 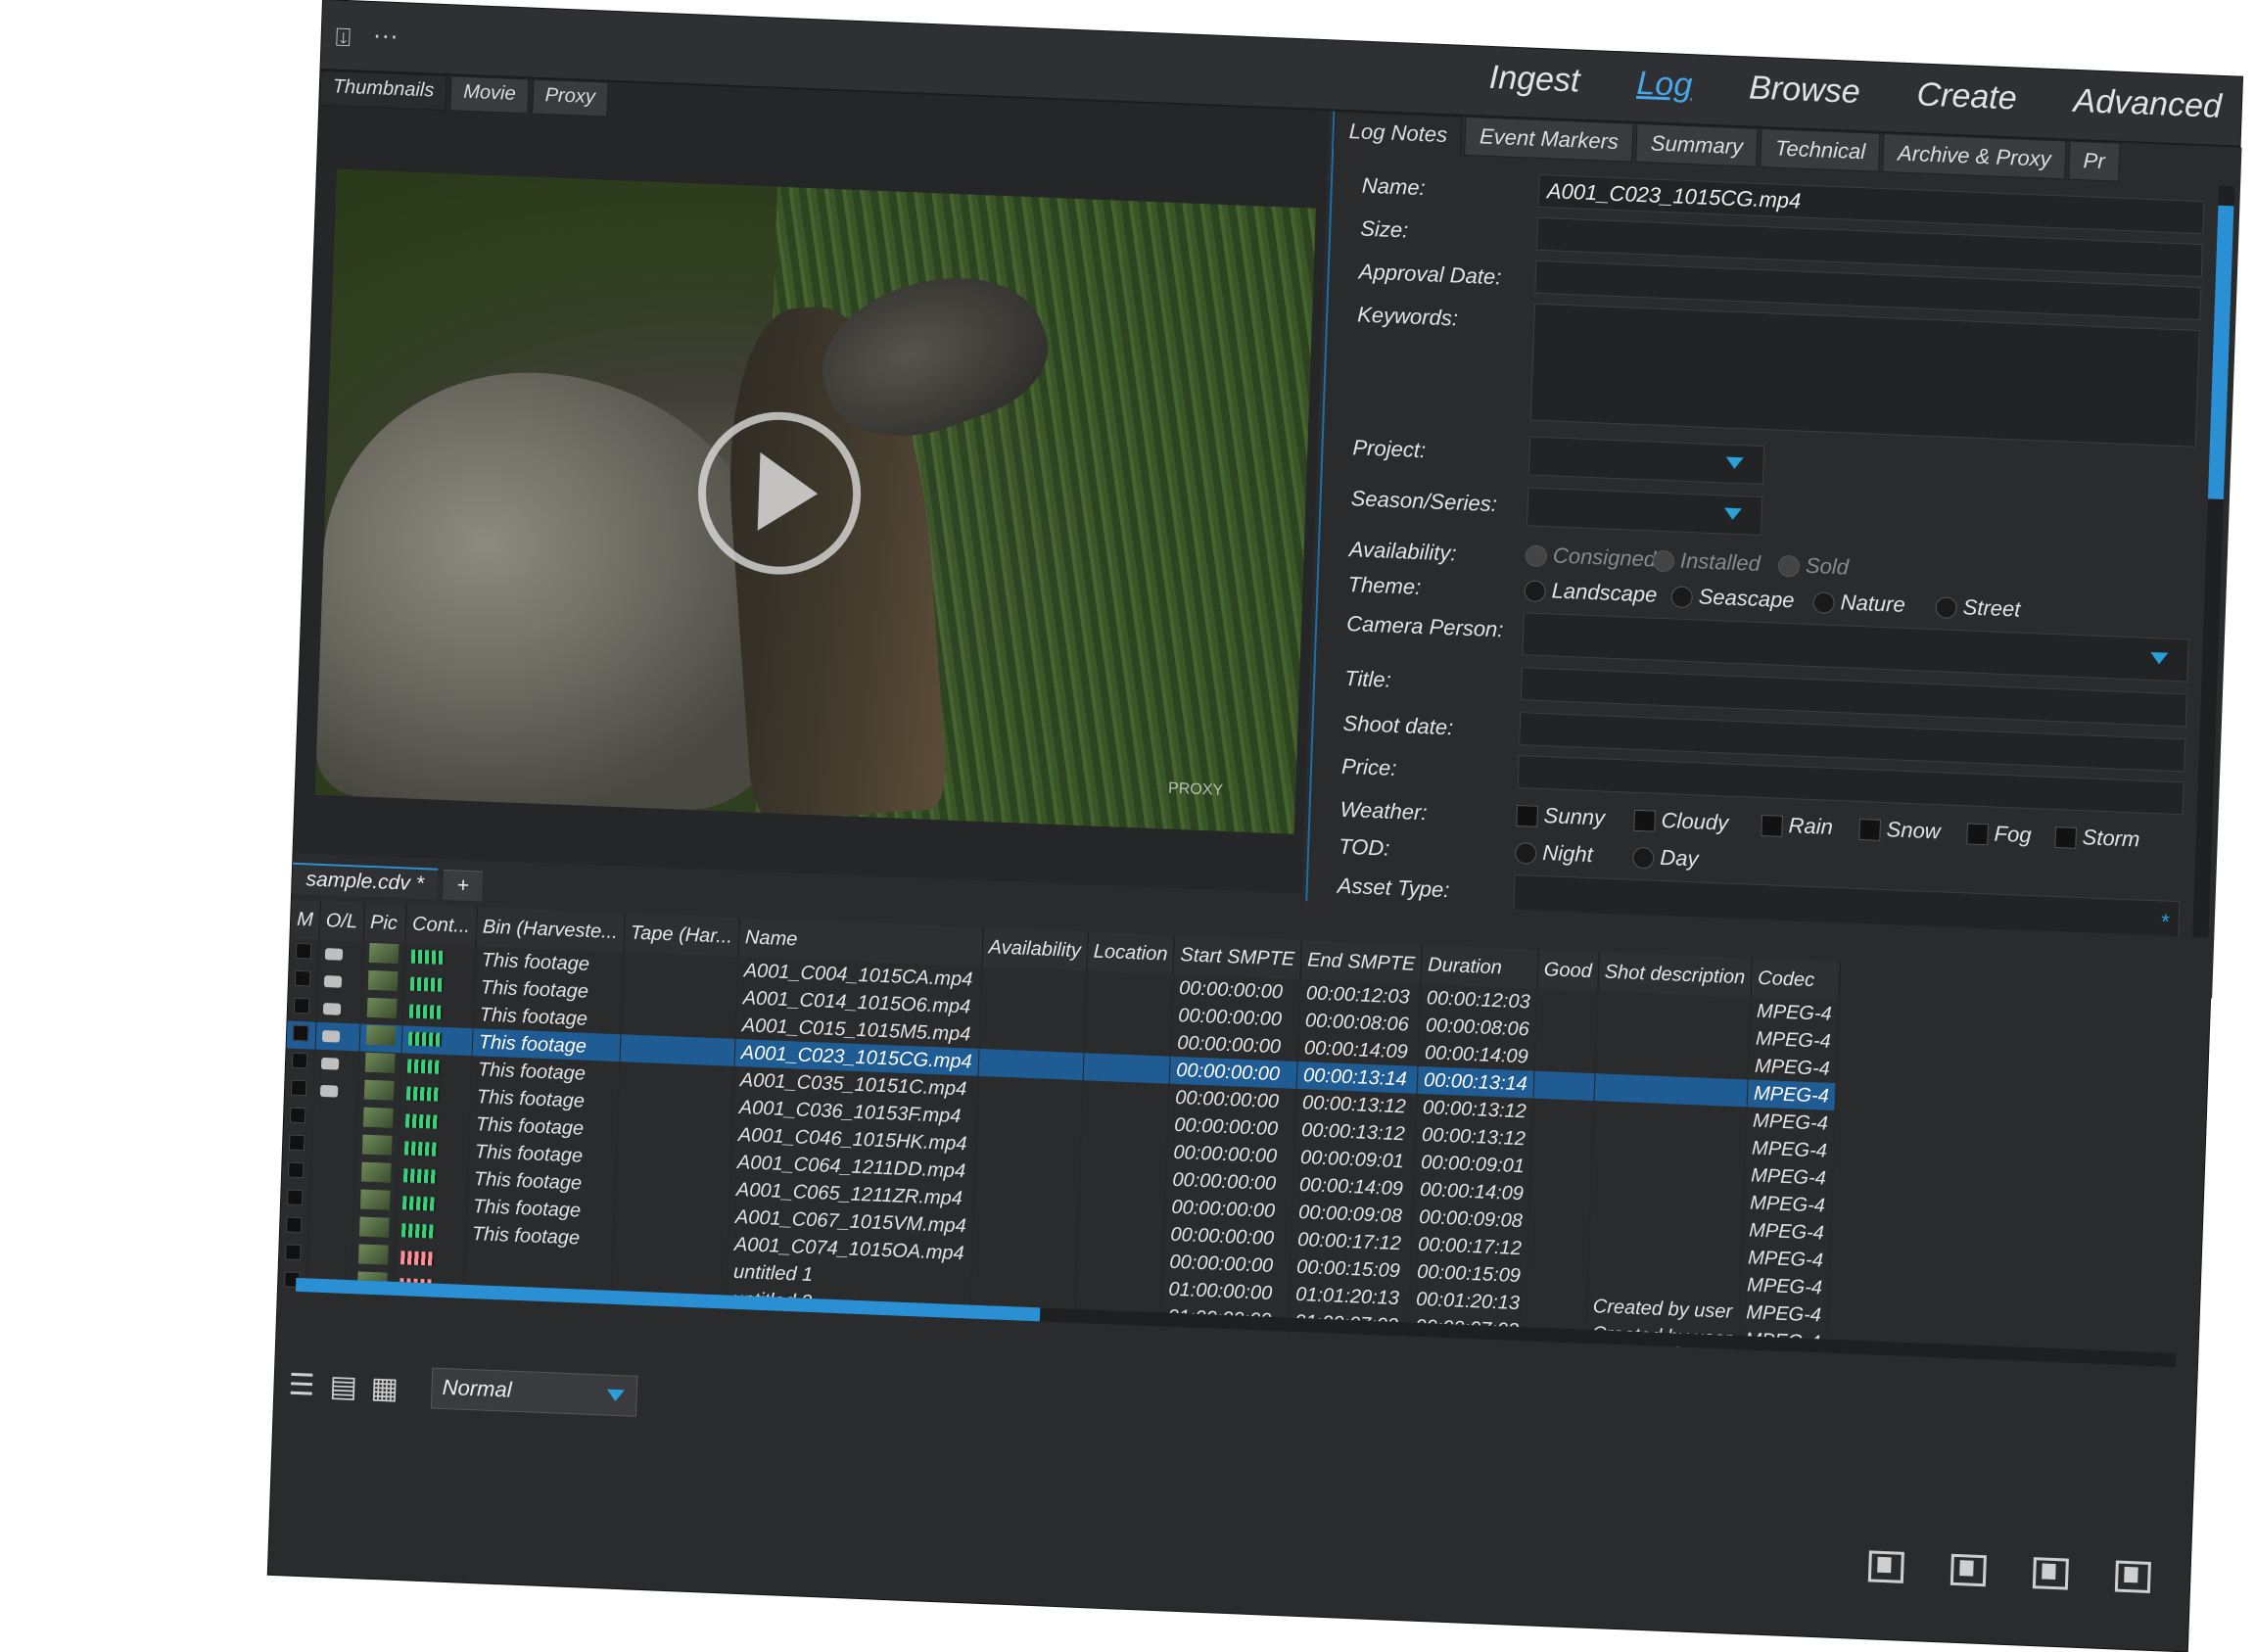 What do you see at coordinates (1535, 591) in the screenshot?
I see `radio-icon` at bounding box center [1535, 591].